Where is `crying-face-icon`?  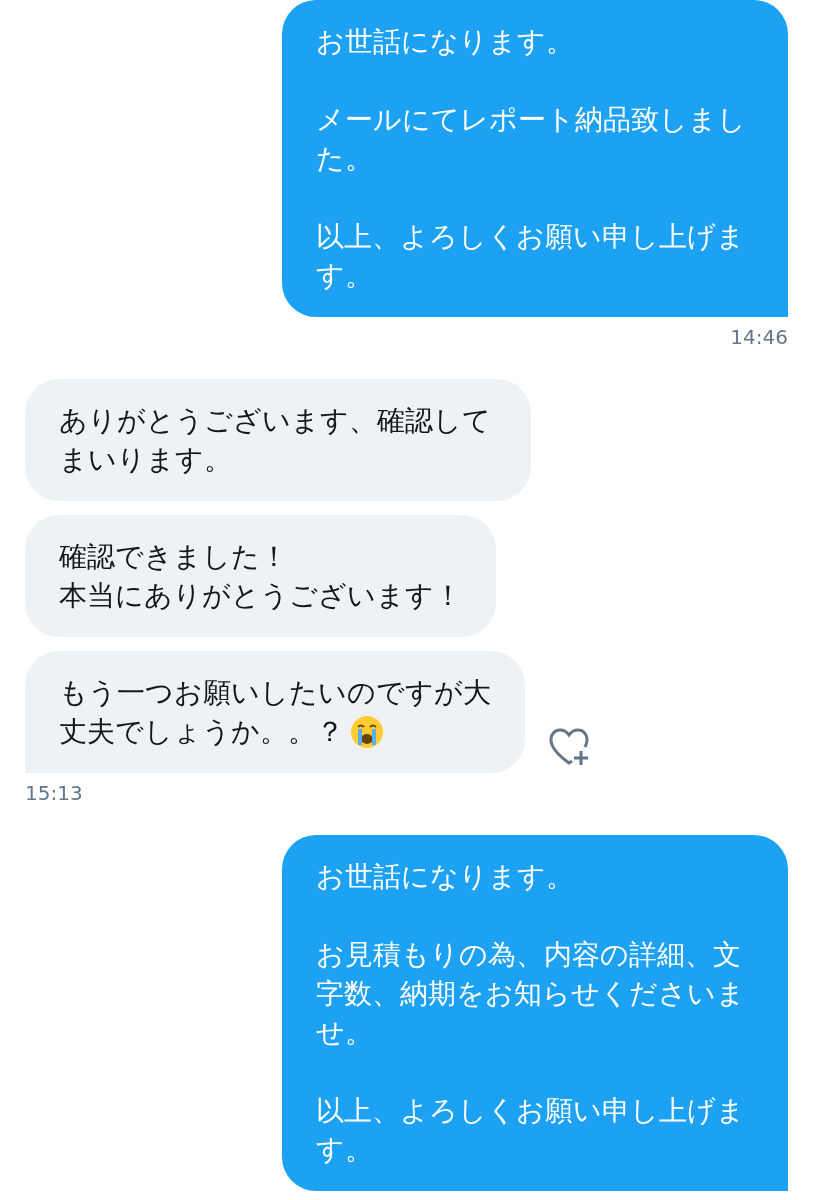 crying-face-icon is located at coordinates (367, 731).